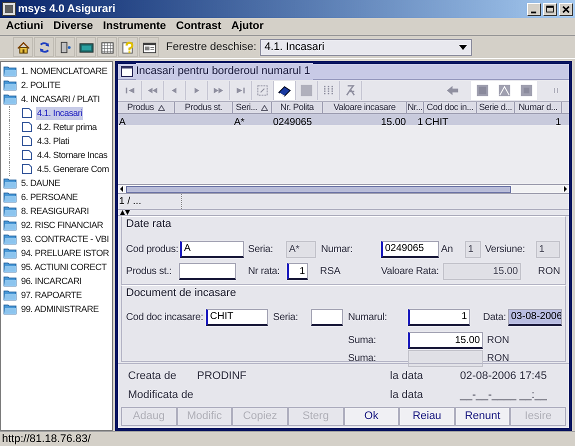 The height and width of the screenshot is (446, 575). What do you see at coordinates (318, 189) in the screenshot?
I see `scrollbar-thumb` at bounding box center [318, 189].